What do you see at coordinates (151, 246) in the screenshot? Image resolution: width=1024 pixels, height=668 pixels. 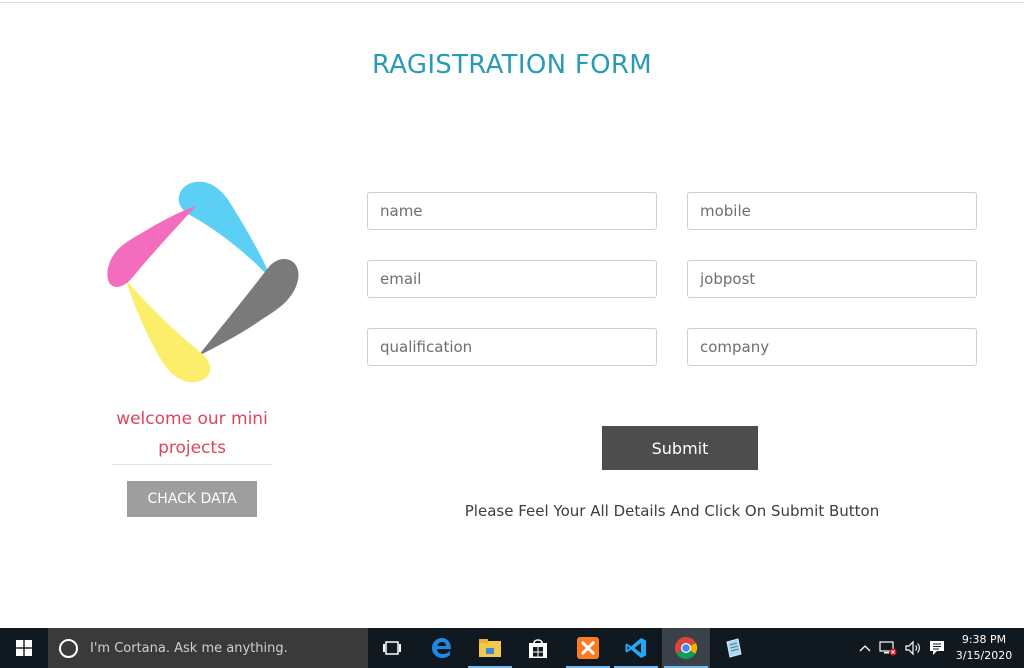 I see `logo-petal-pink` at bounding box center [151, 246].